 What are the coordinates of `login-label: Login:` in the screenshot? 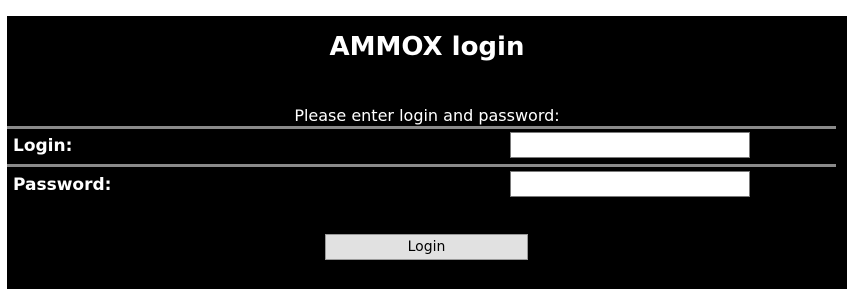 It's located at (43, 146).